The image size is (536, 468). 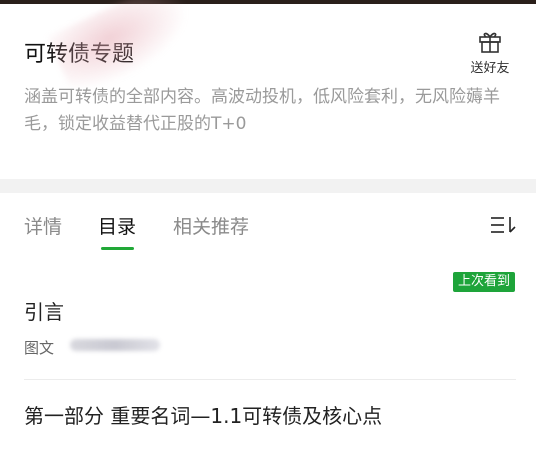 What do you see at coordinates (268, 226) in the screenshot?
I see `tab-bar: 详情 目录 相关推荐` at bounding box center [268, 226].